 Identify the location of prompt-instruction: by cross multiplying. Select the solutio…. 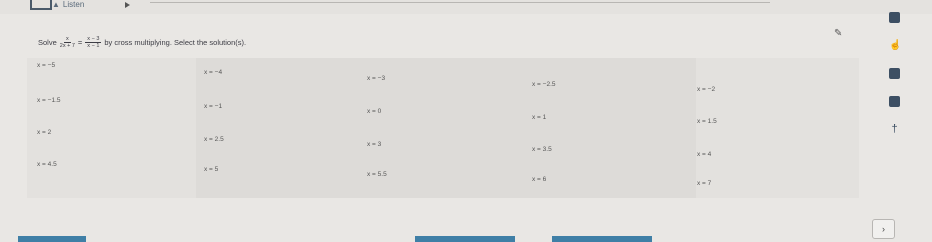
(175, 42).